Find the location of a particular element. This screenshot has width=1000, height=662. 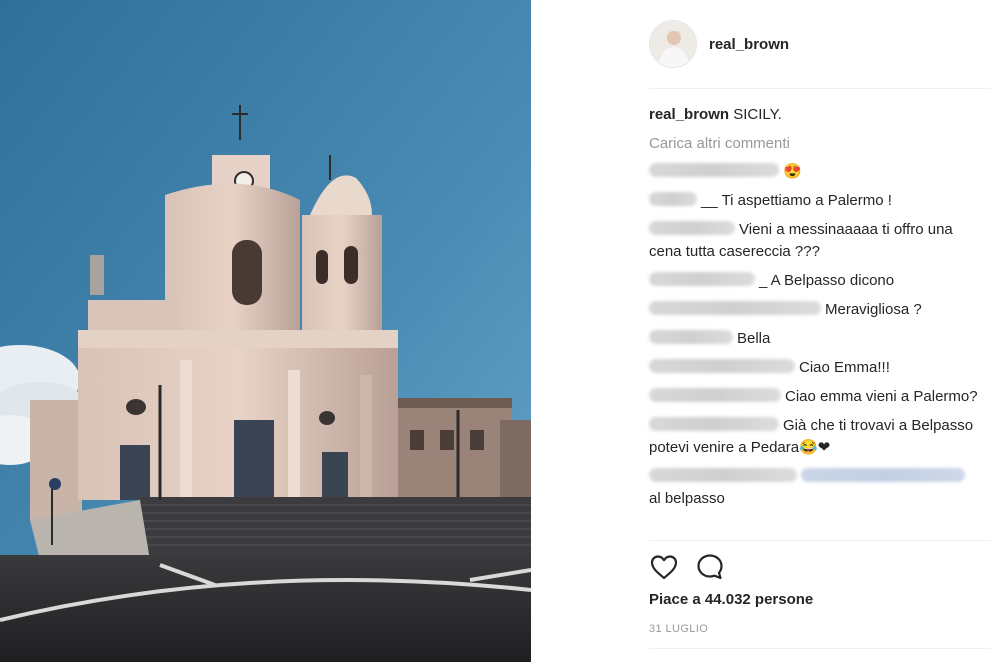

comment-text: al belpasso is located at coordinates (687, 498).